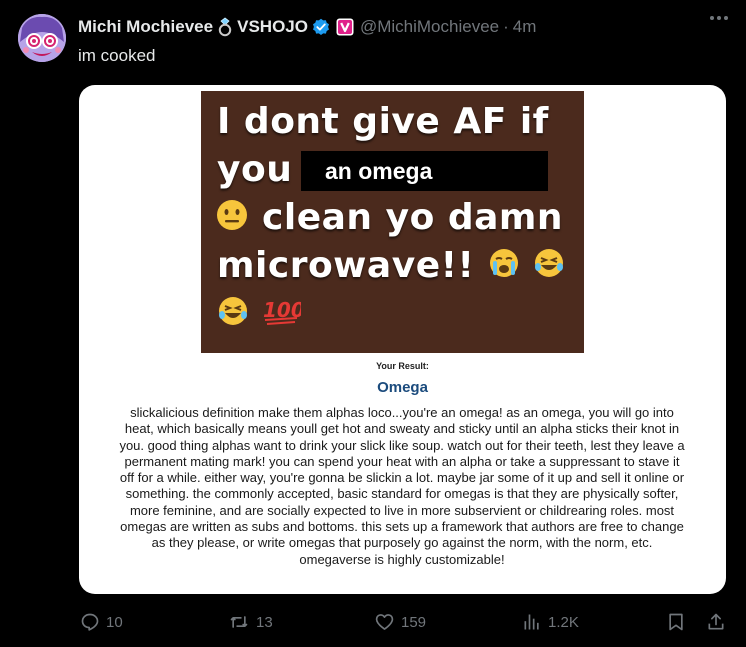 The image size is (746, 647). I want to click on meme-line-3: clean yo damn, so click(389, 219).